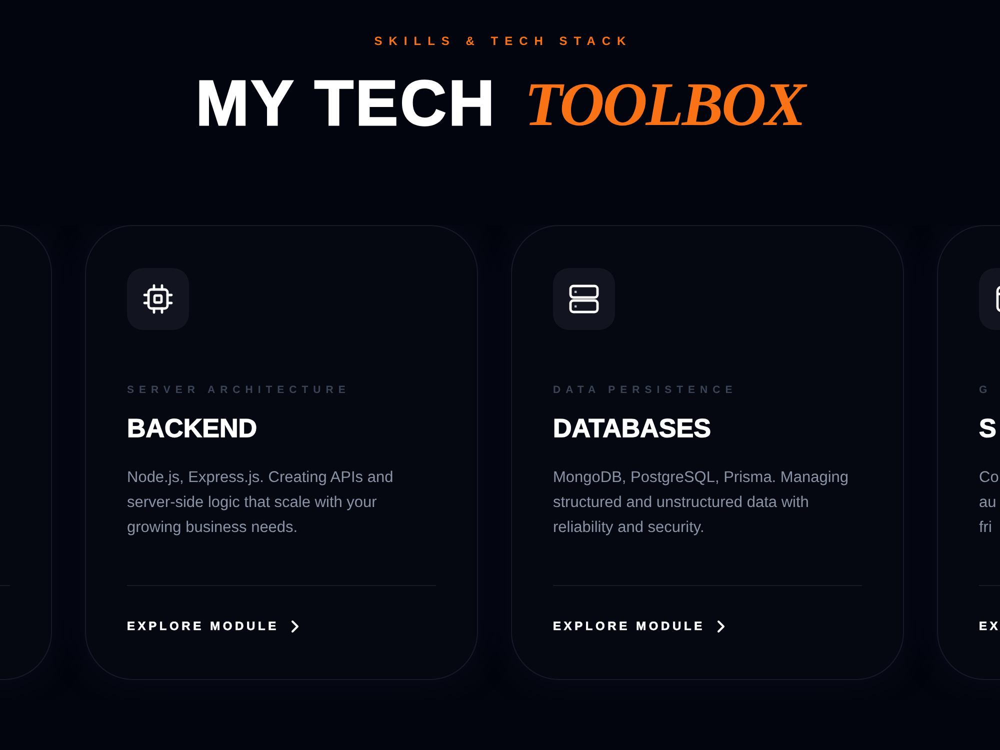 The width and height of the screenshot is (1000, 750). What do you see at coordinates (987, 428) in the screenshot?
I see `card-title: S` at bounding box center [987, 428].